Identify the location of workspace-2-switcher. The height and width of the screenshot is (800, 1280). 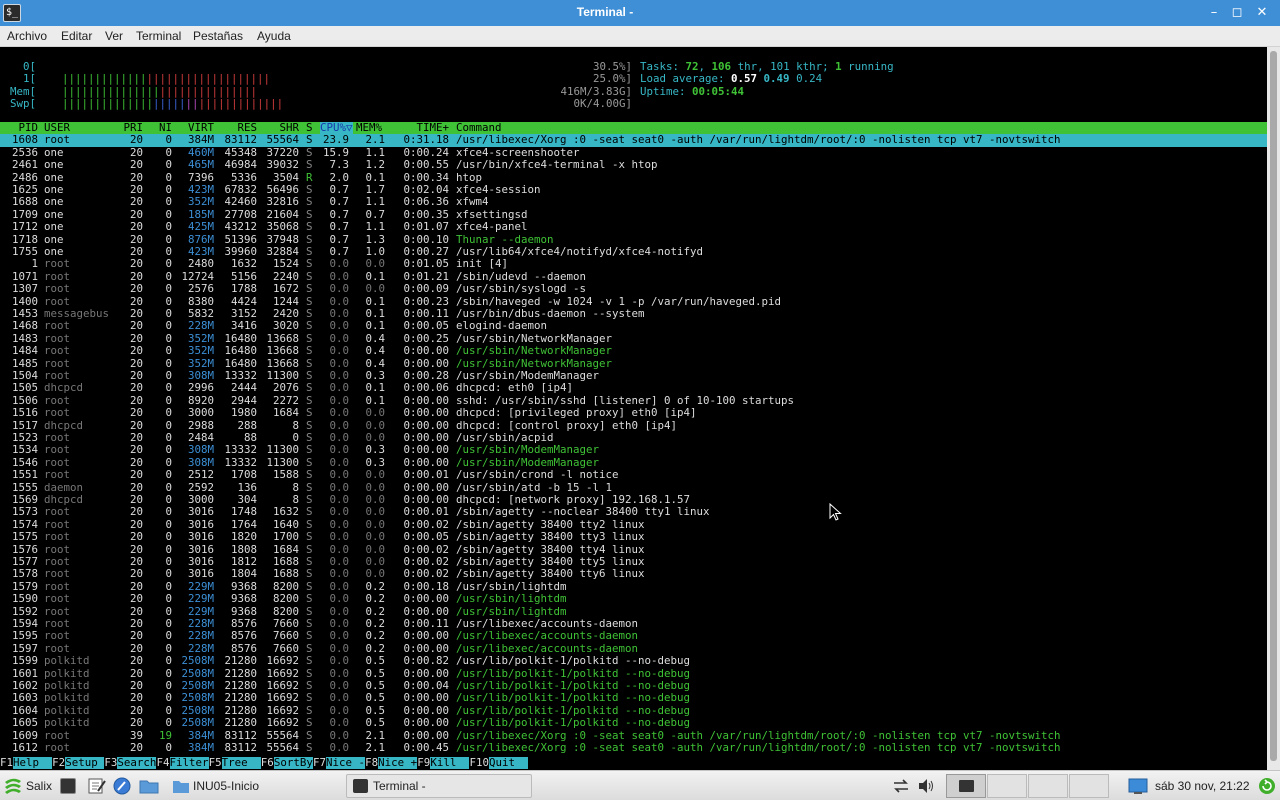
(1007, 786).